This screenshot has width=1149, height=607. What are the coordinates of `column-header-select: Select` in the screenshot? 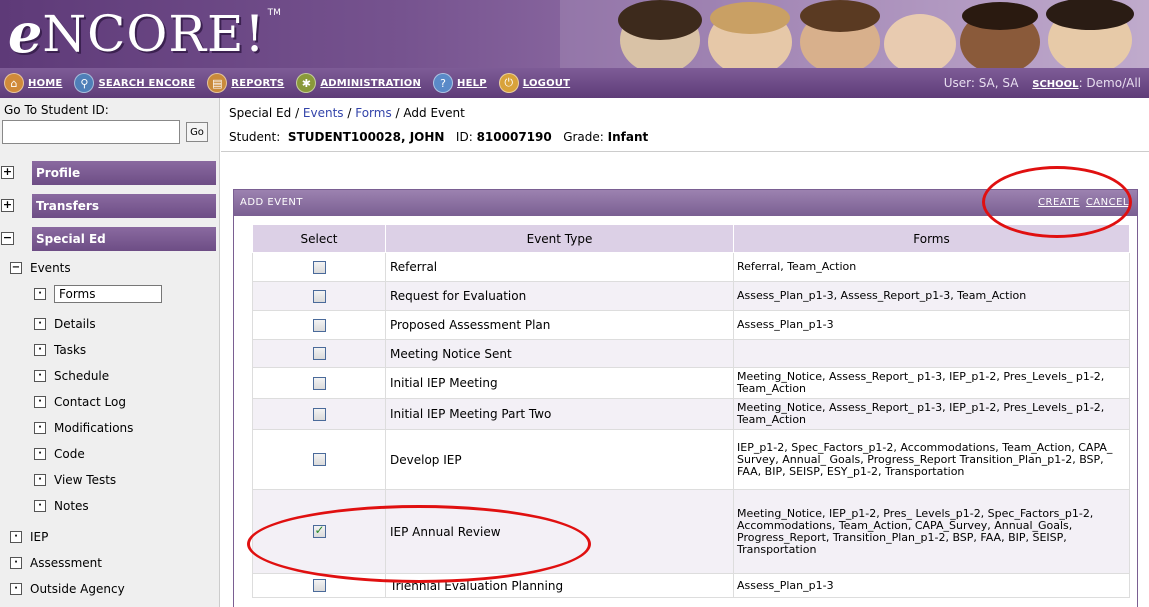 It's located at (319, 238).